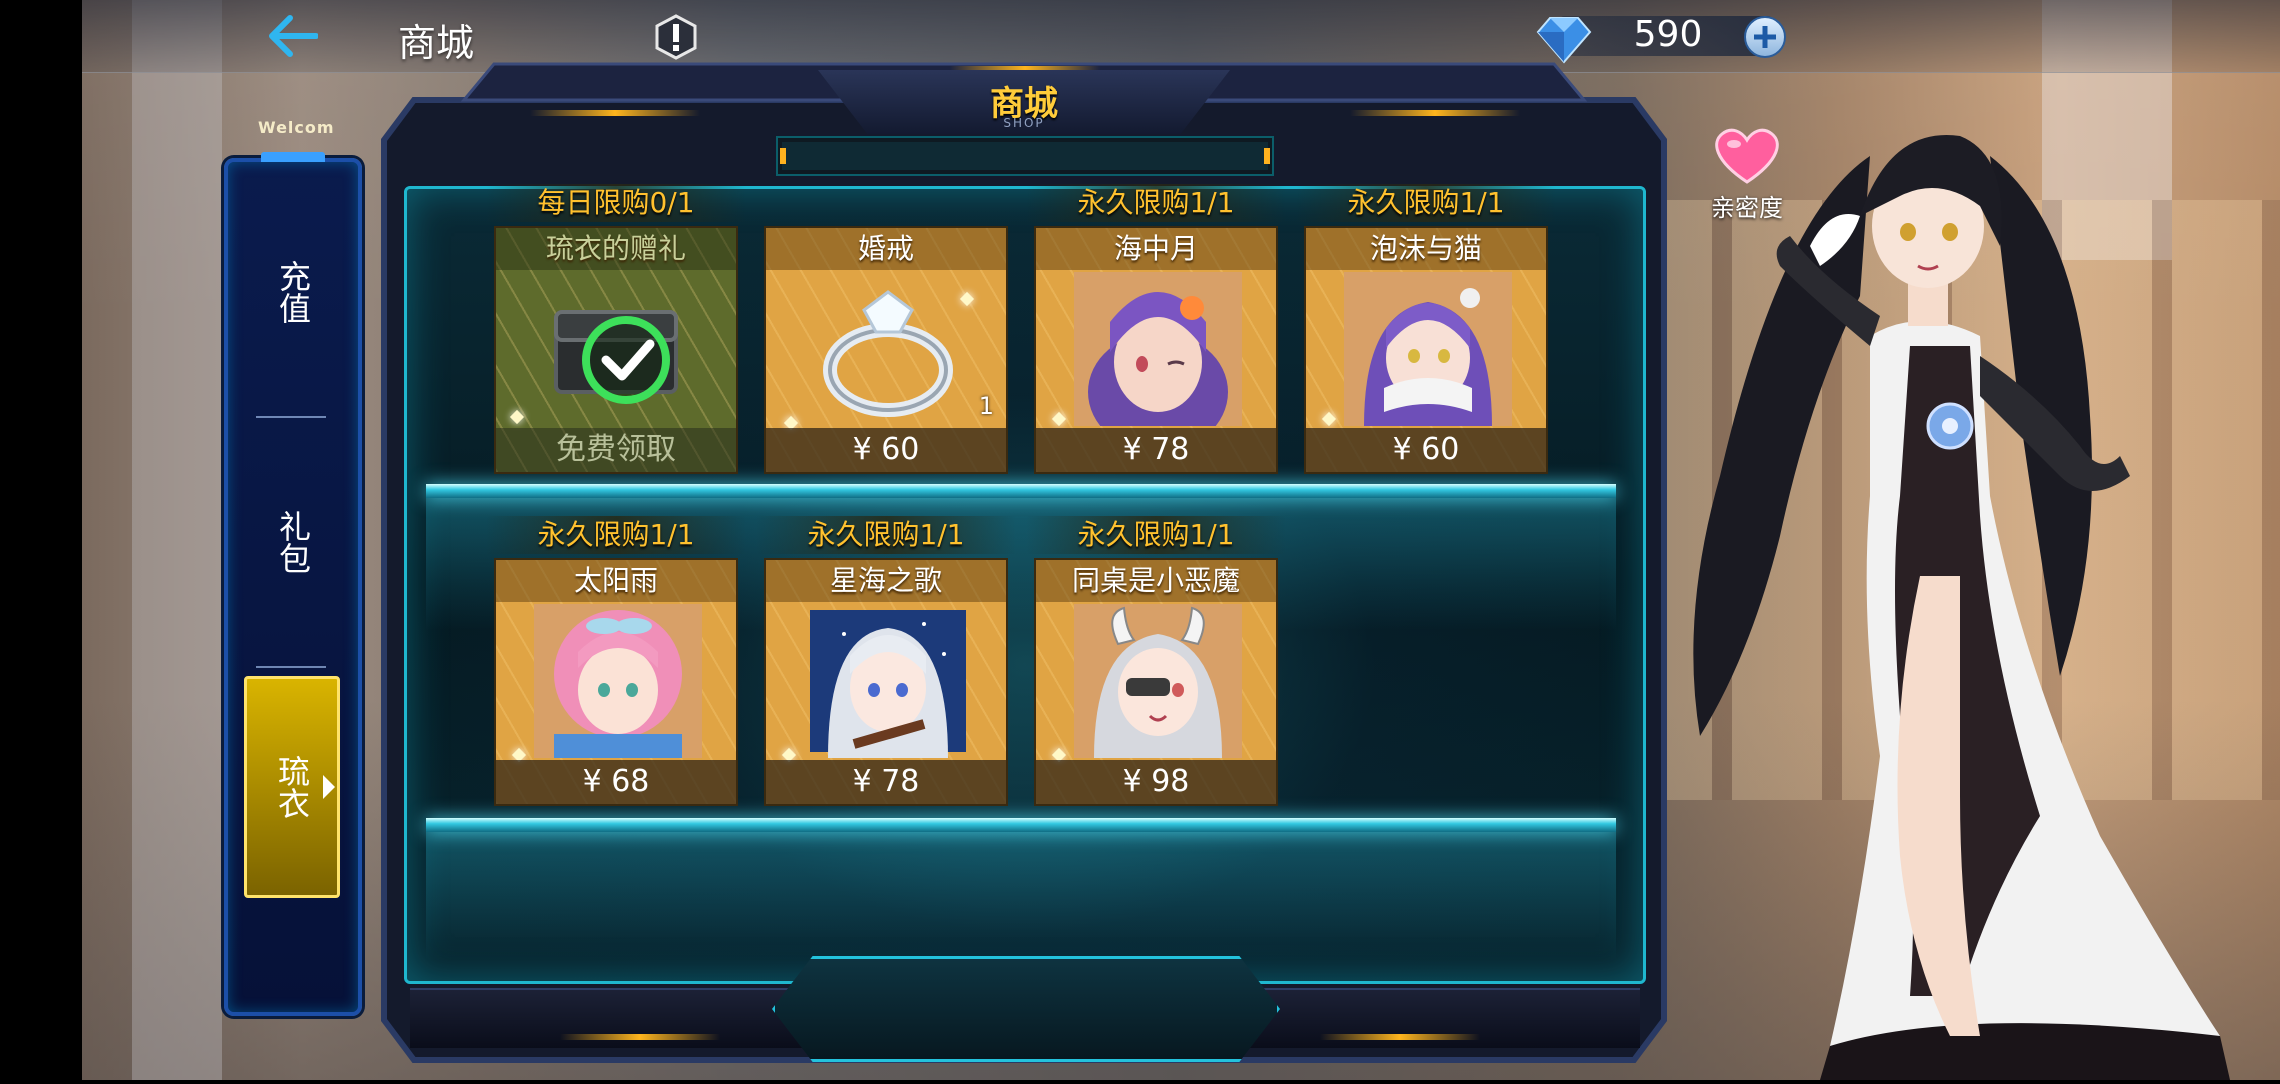  Describe the element at coordinates (177, 540) in the screenshot. I see `mall-pillar` at that location.